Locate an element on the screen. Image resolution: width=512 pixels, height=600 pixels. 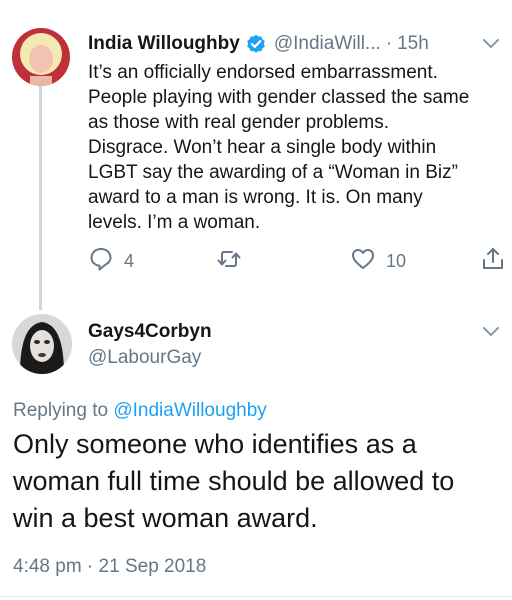
share-button is located at coordinates (493, 261).